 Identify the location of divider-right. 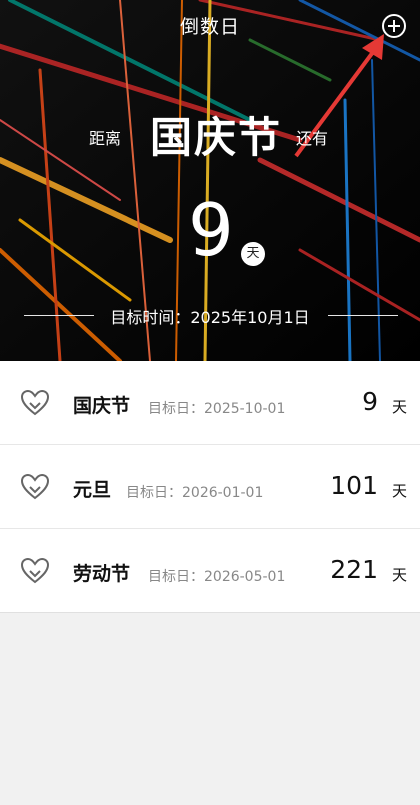
(363, 315).